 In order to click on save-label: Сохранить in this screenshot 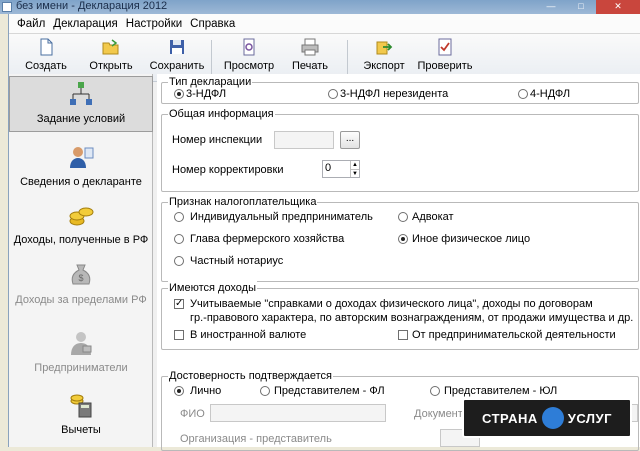, I will do `click(177, 66)`.